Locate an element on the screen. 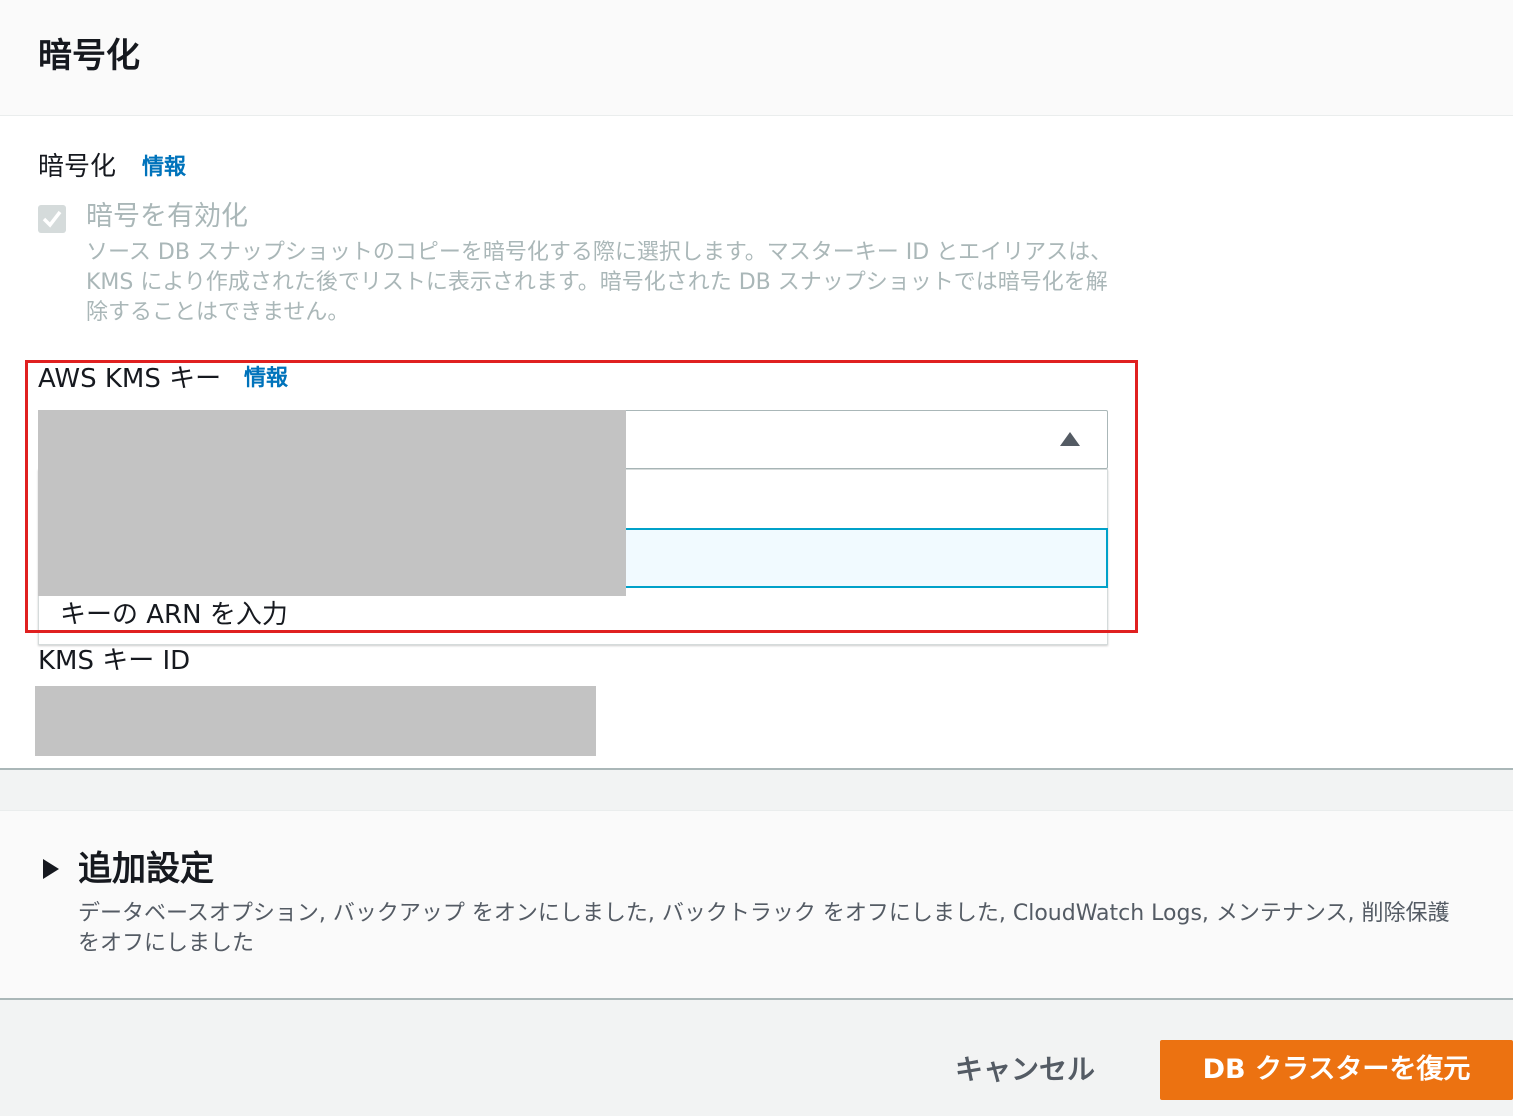 The image size is (1513, 1116). redacted-region is located at coordinates (332, 503).